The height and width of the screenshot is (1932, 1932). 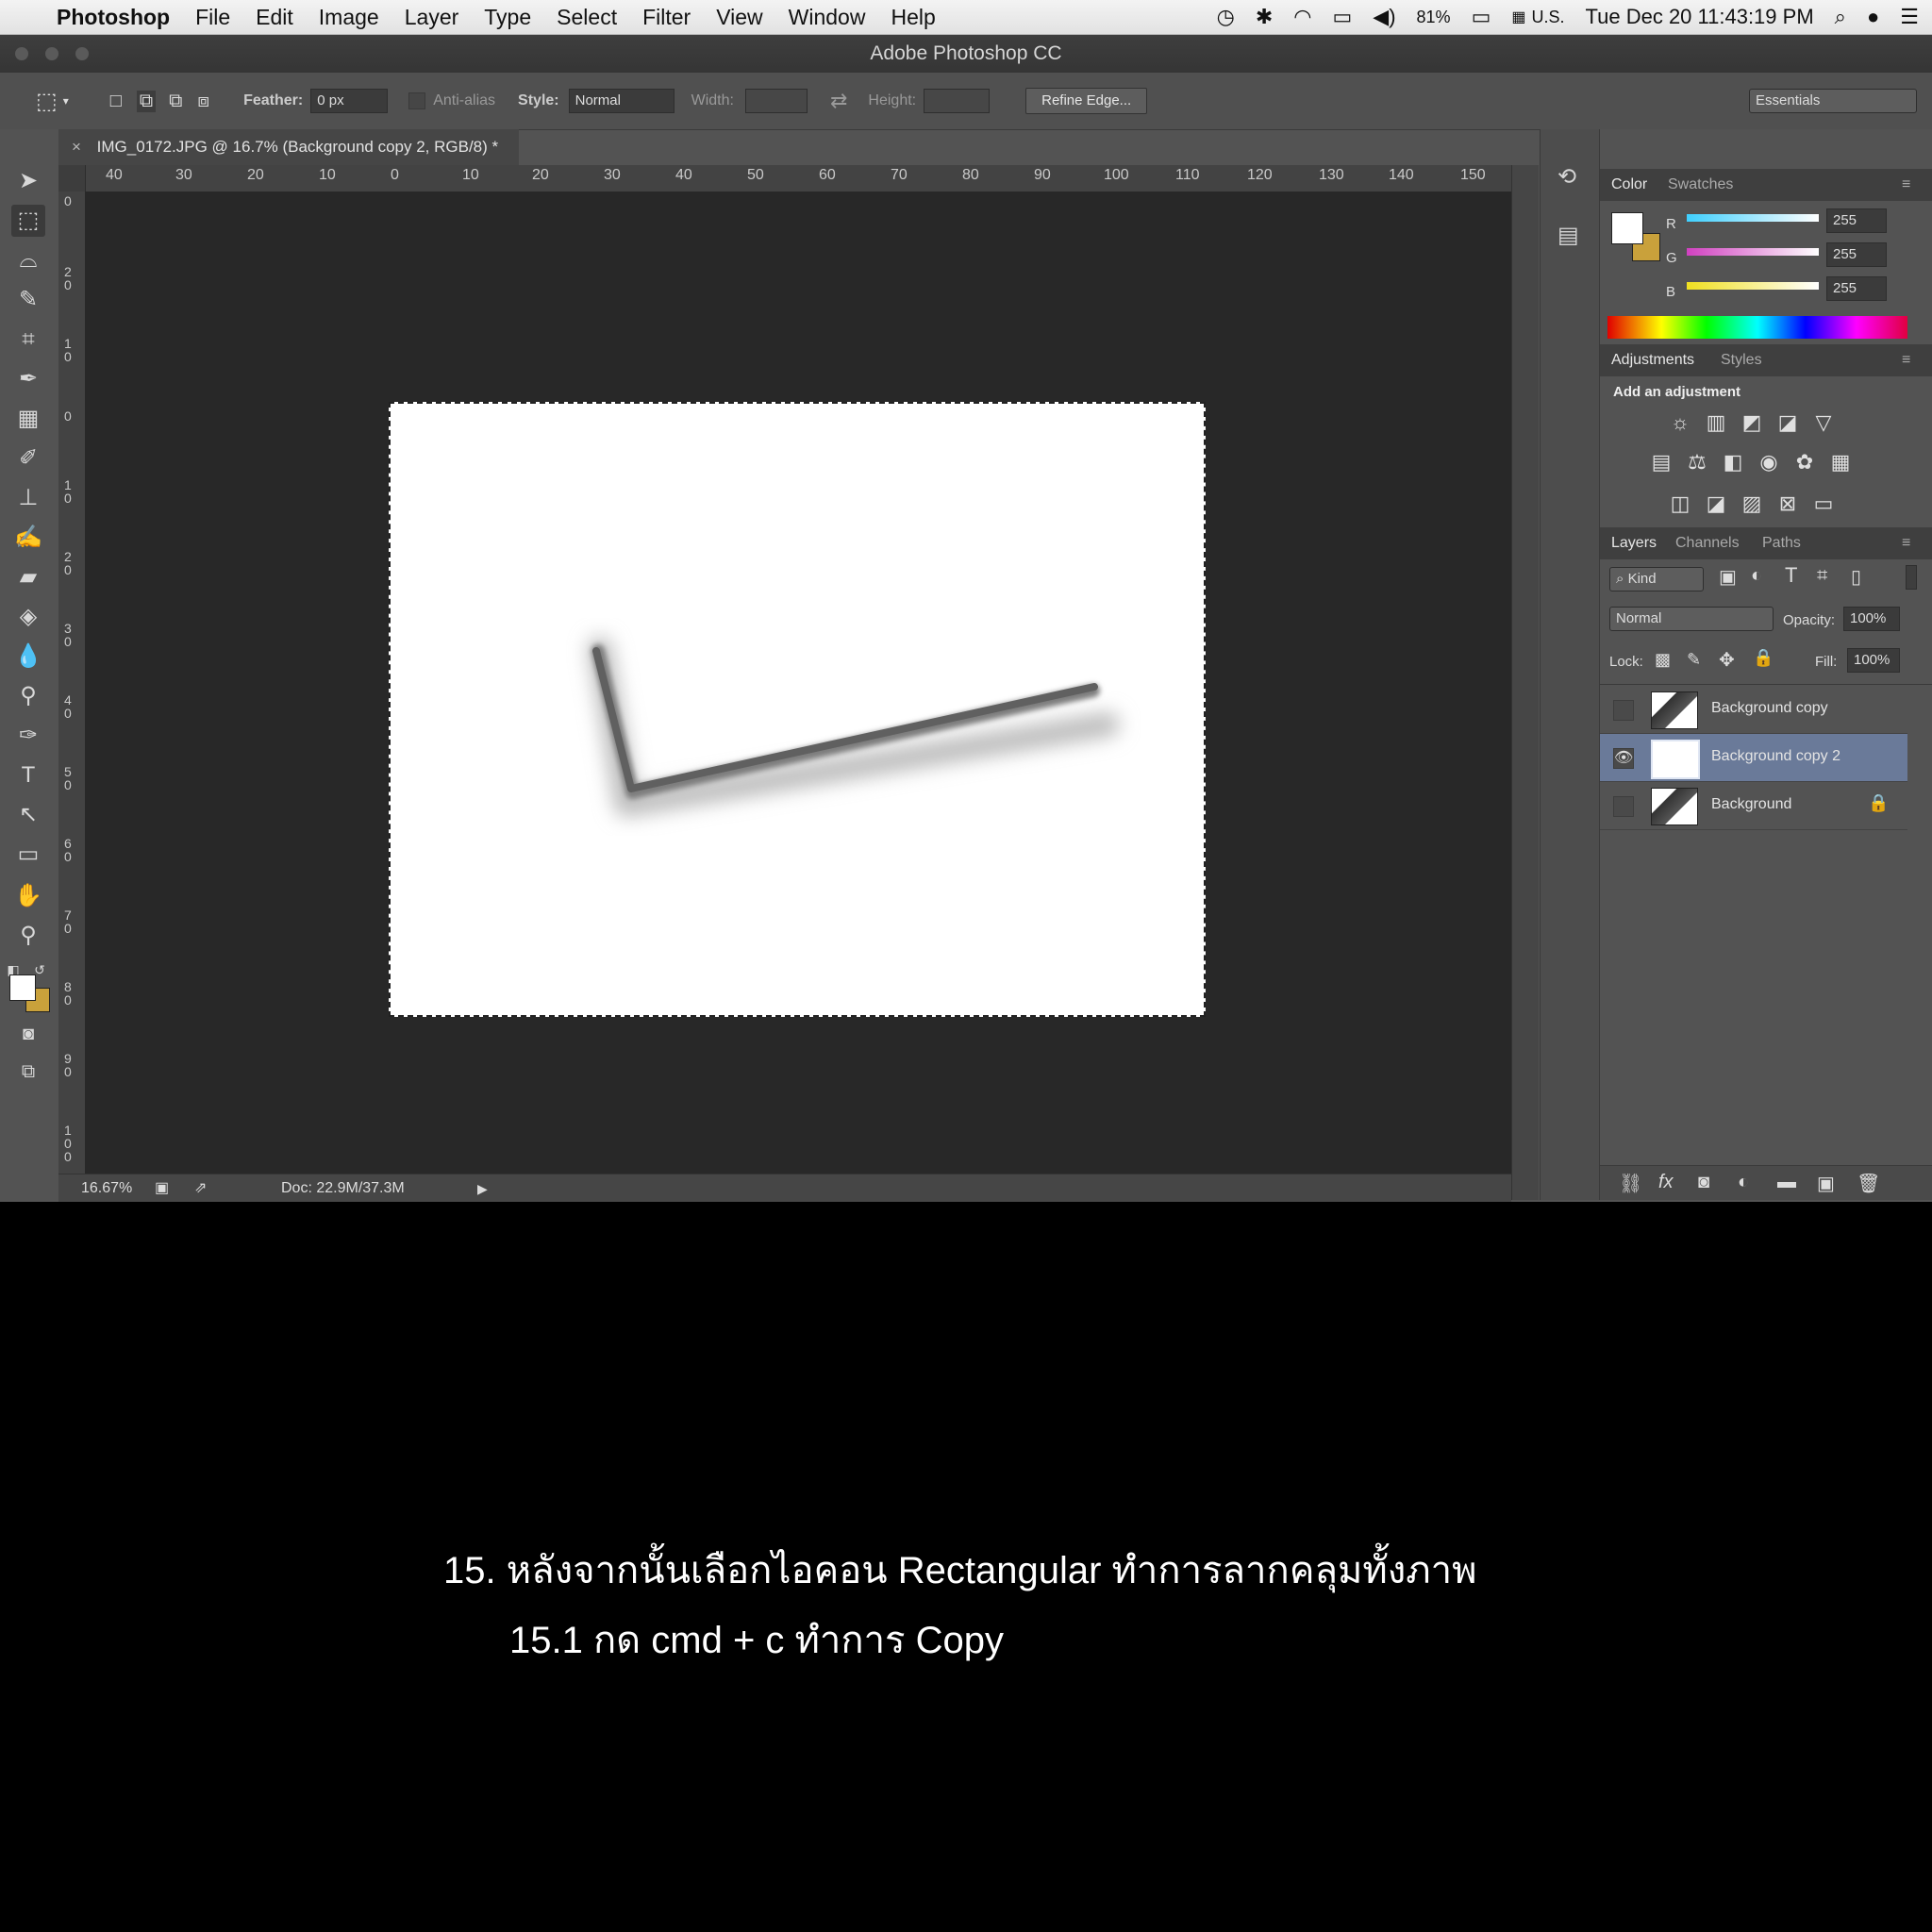 What do you see at coordinates (1733, 462) in the screenshot?
I see `black-white-icon: ◧` at bounding box center [1733, 462].